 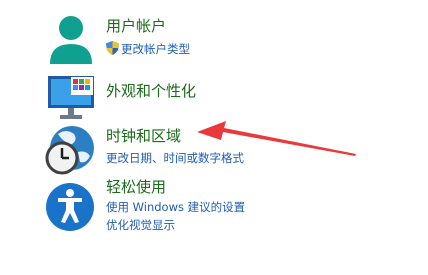 I want to click on change-date-time-format-link: 更改日期、时间或数字格式, so click(x=175, y=158).